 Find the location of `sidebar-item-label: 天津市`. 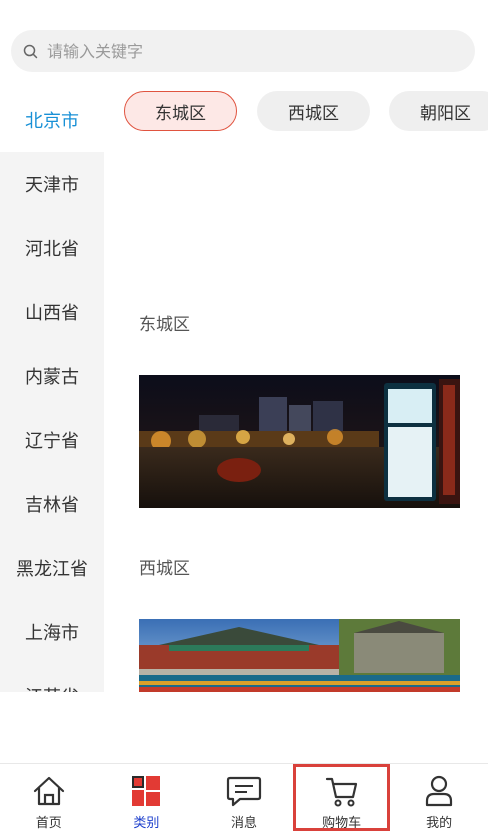

sidebar-item-label: 天津市 is located at coordinates (52, 185).